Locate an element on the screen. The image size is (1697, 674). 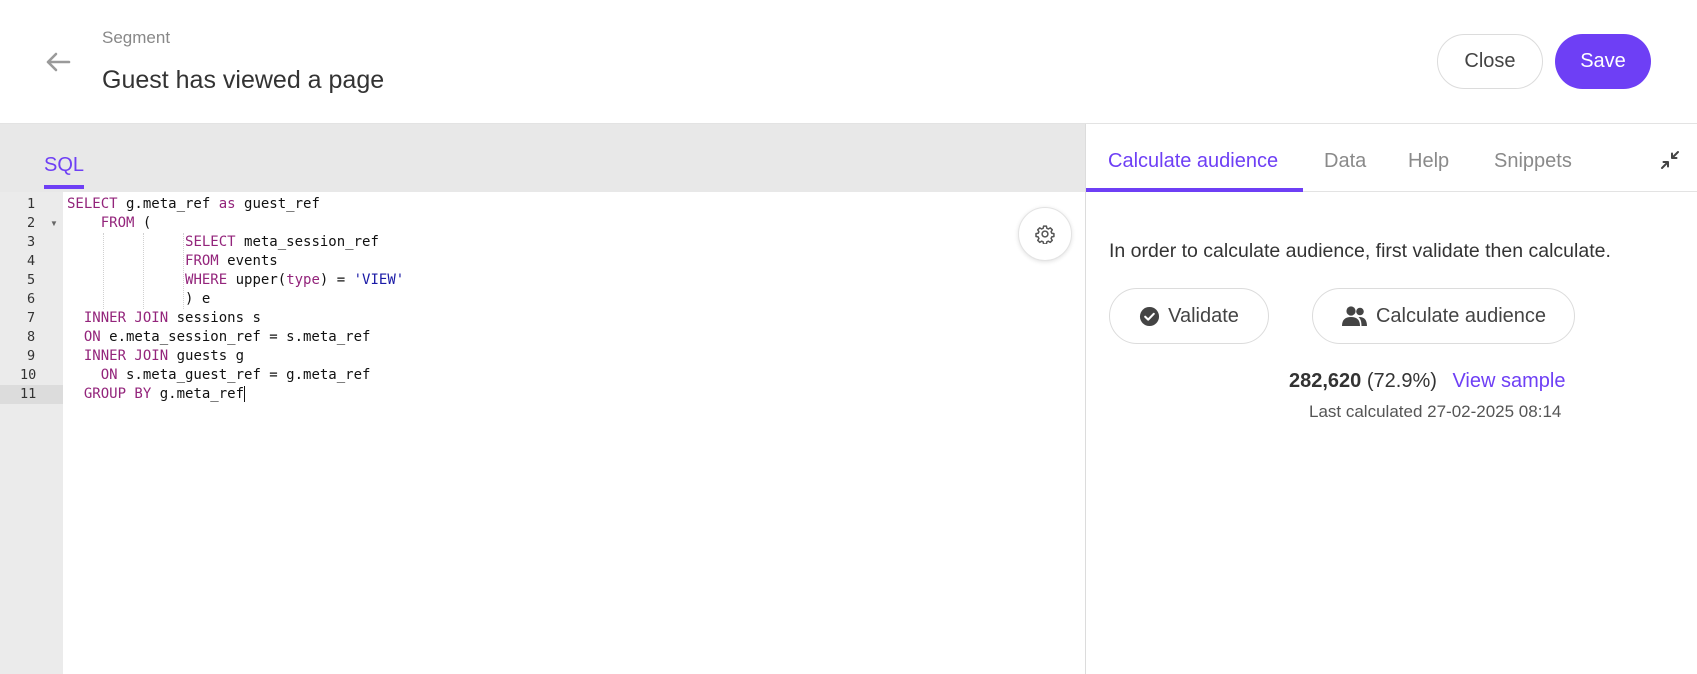
save-button: Save is located at coordinates (1603, 61).